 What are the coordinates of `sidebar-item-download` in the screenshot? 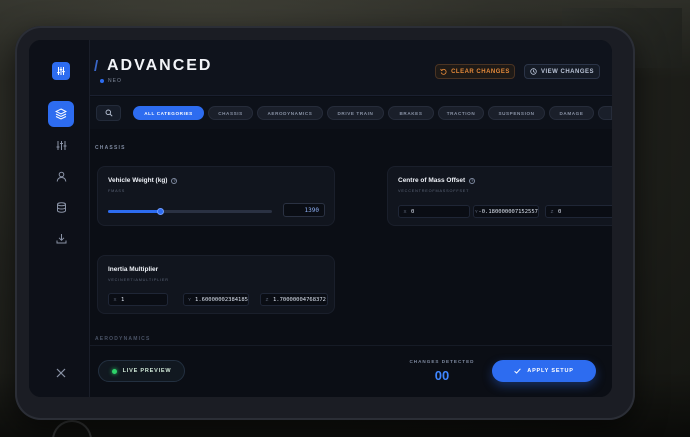 It's located at (61, 238).